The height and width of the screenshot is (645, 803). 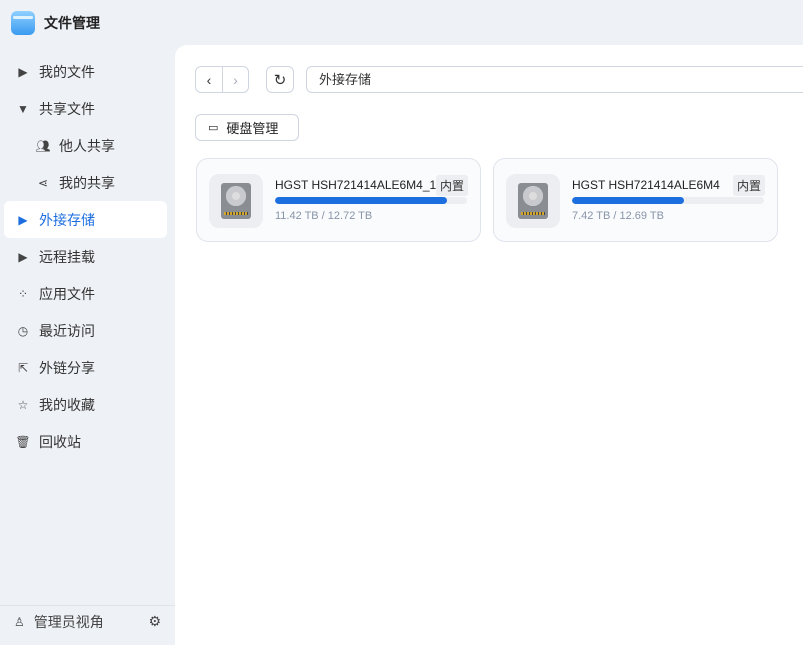 What do you see at coordinates (209, 79) in the screenshot?
I see `back-button: ‹` at bounding box center [209, 79].